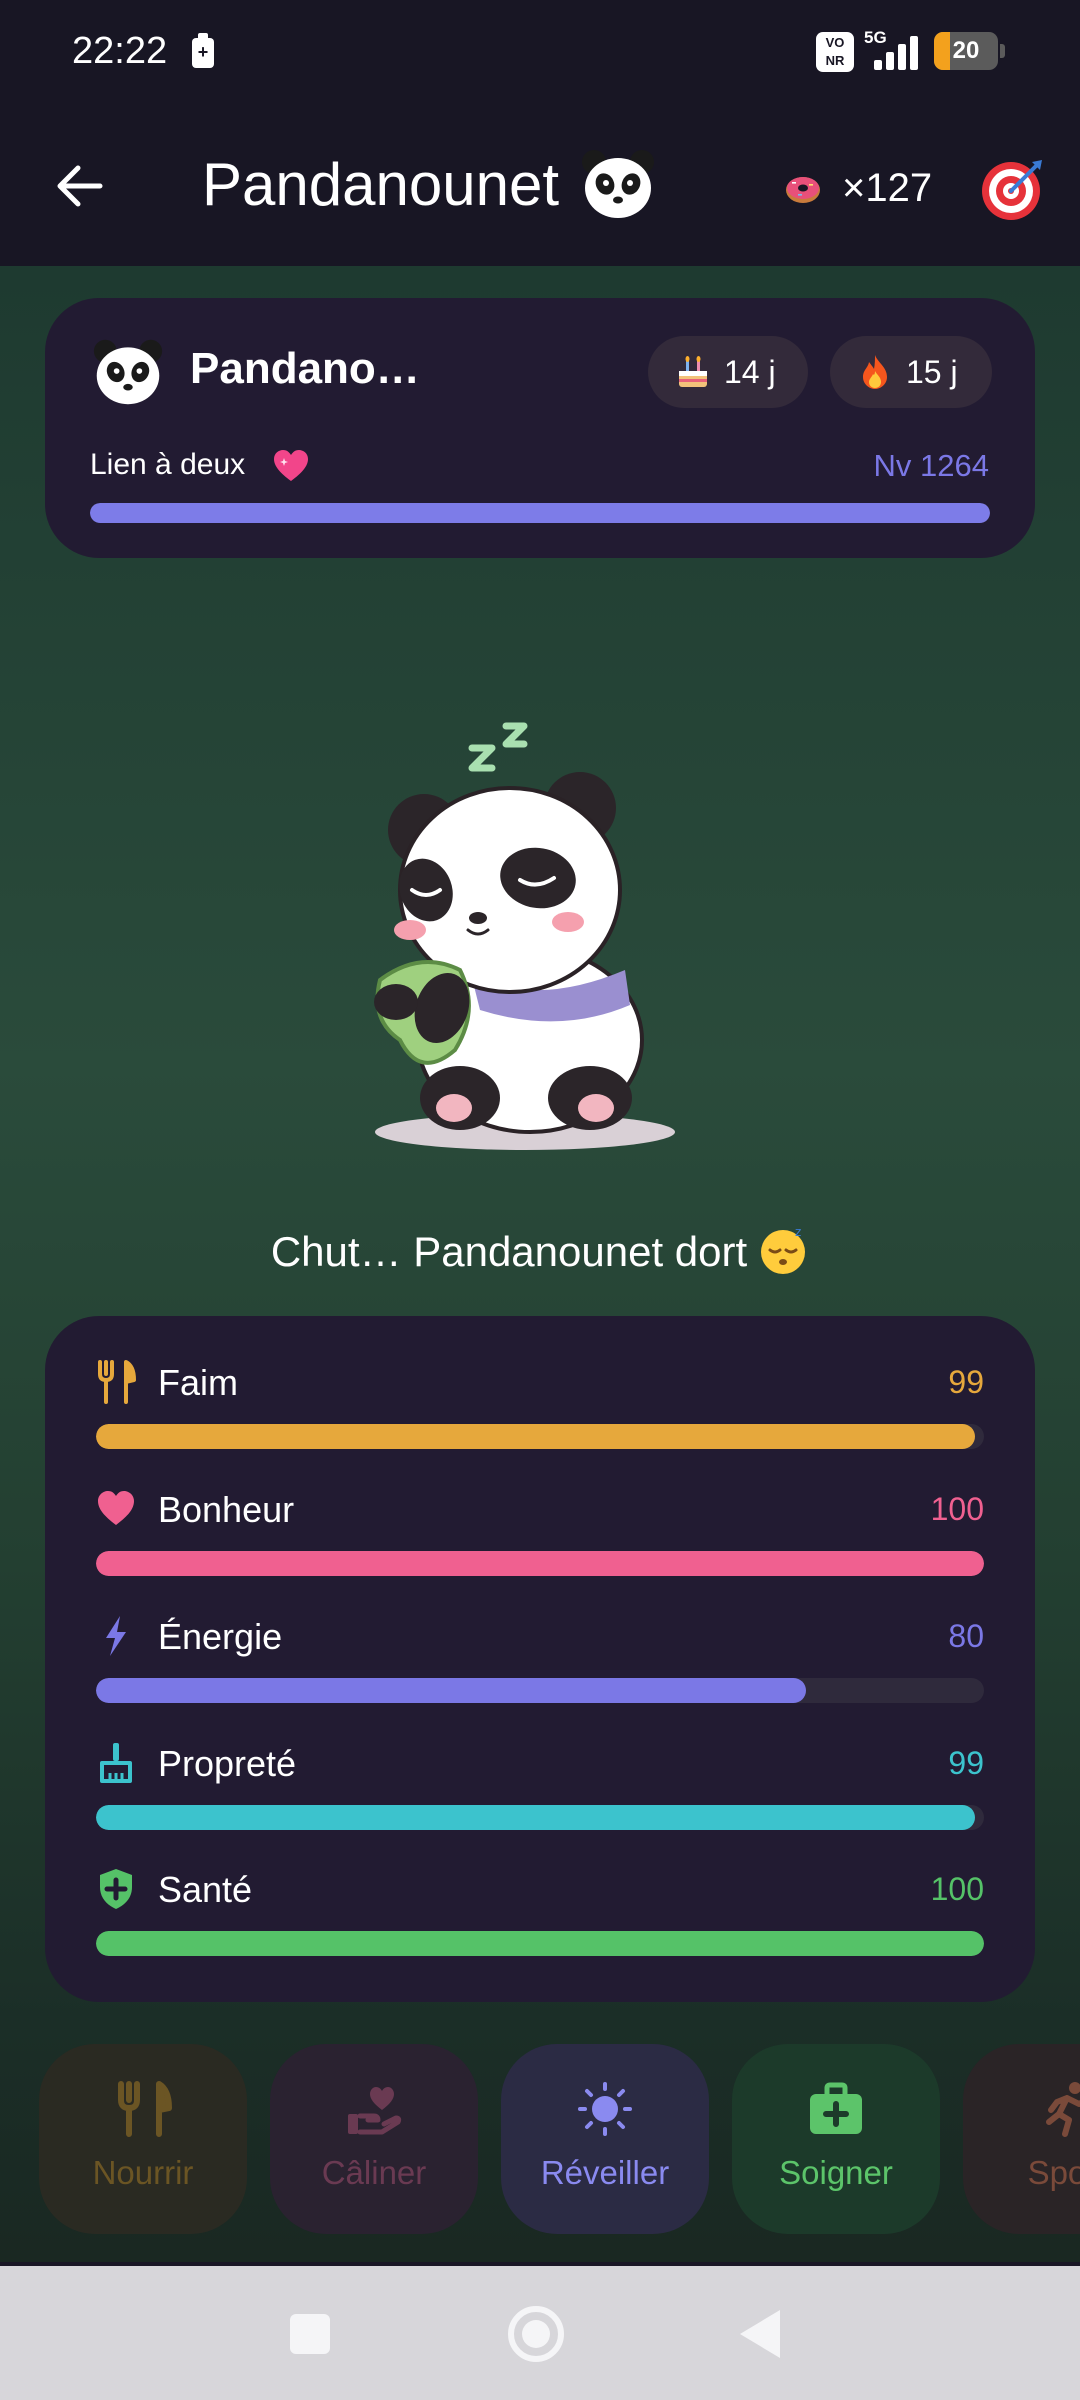  What do you see at coordinates (750, 371) in the screenshot?
I see `age-value: 14 j` at bounding box center [750, 371].